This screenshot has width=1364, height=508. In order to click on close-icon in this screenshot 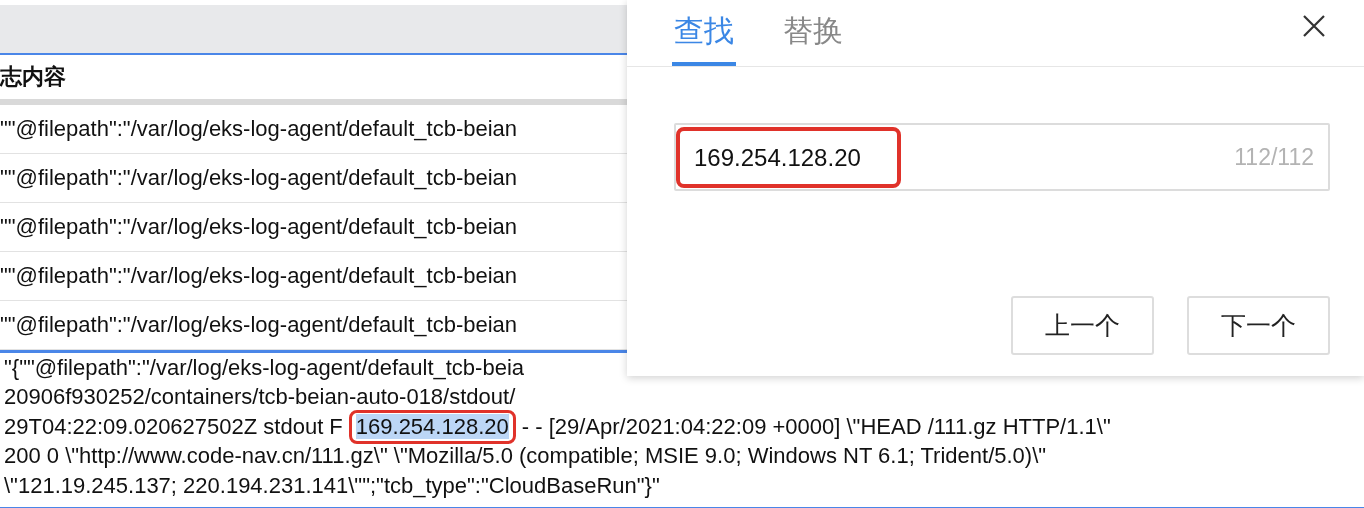, I will do `click(1314, 26)`.